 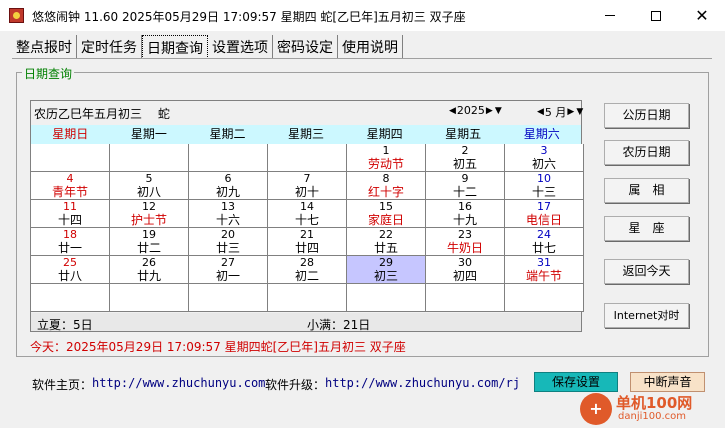 I want to click on home-label: 软件主页：, so click(x=62, y=385).